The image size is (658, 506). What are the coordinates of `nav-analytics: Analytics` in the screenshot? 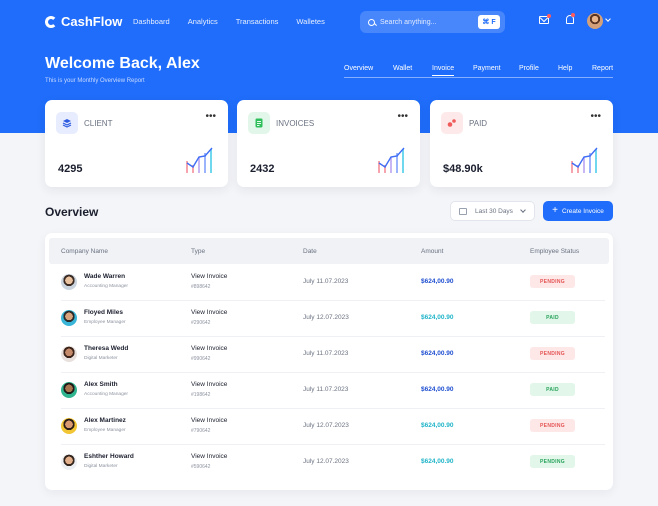 It's located at (203, 21).